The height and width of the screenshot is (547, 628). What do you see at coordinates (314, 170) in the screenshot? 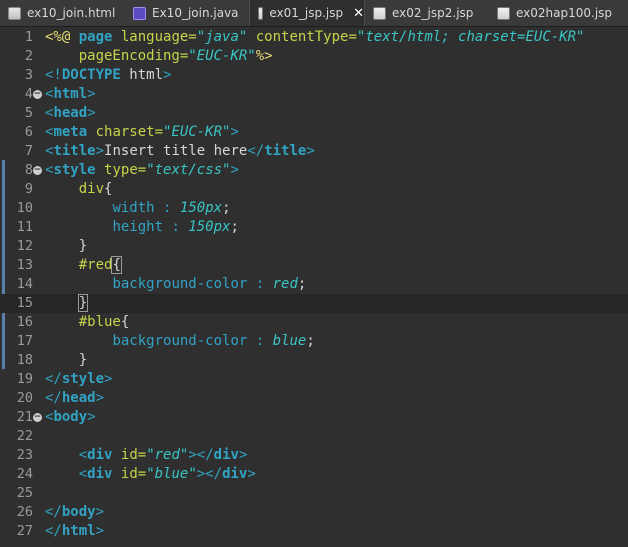
I see `code-line: 8− <style type="text/css">` at bounding box center [314, 170].